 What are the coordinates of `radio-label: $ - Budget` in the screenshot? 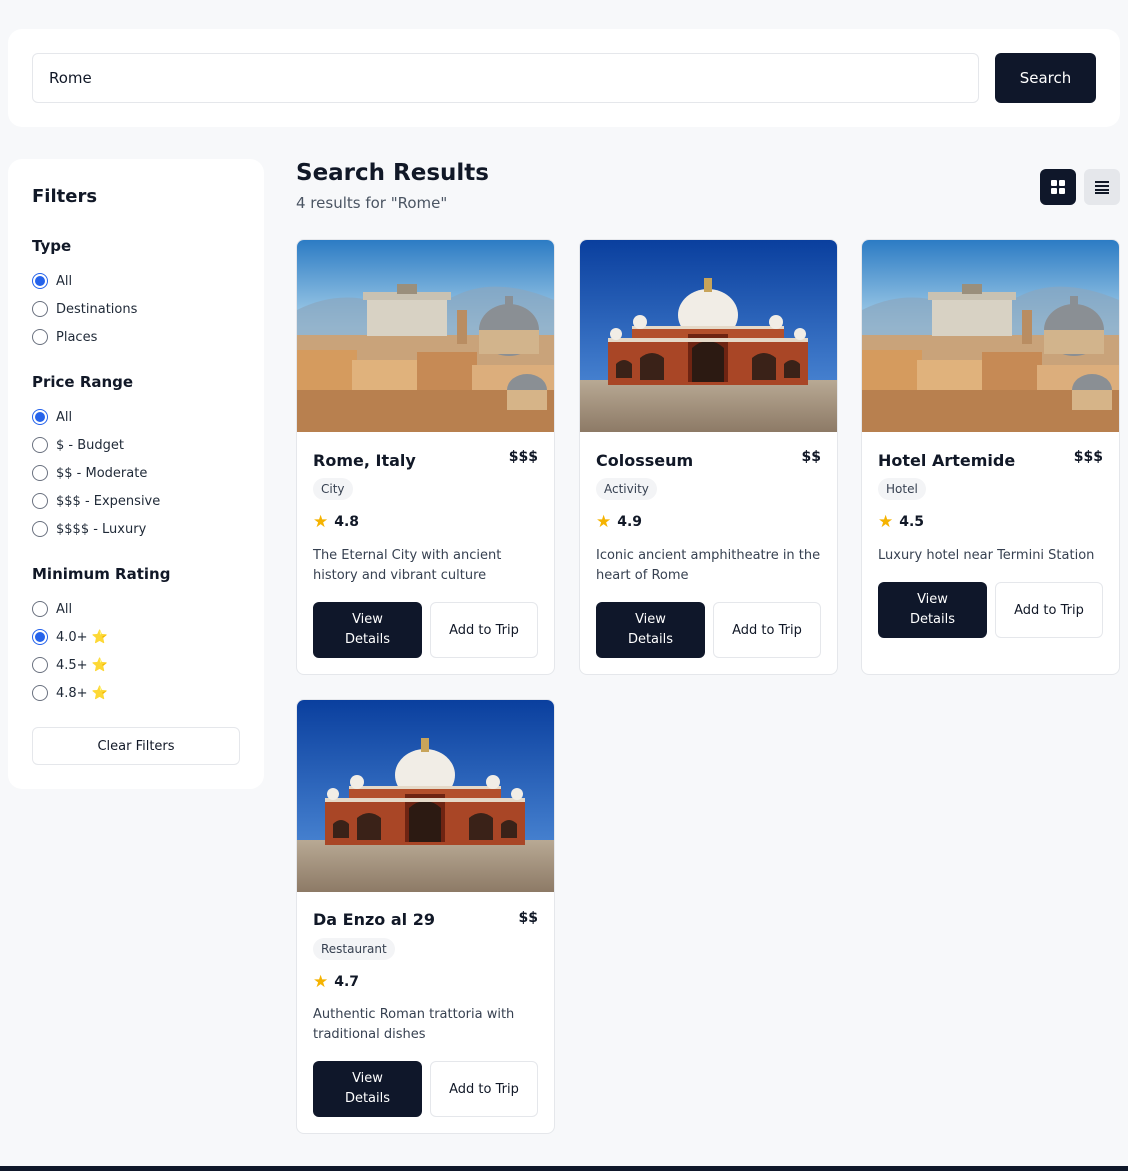 It's located at (90, 445).